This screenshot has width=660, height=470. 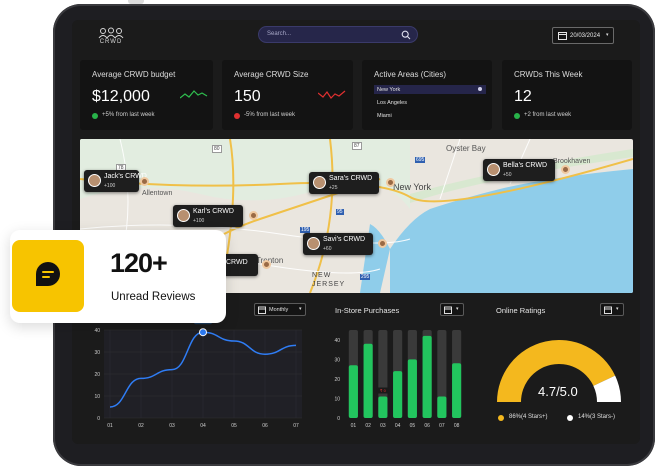 I want to click on highway-label: 295, so click(x=365, y=277).